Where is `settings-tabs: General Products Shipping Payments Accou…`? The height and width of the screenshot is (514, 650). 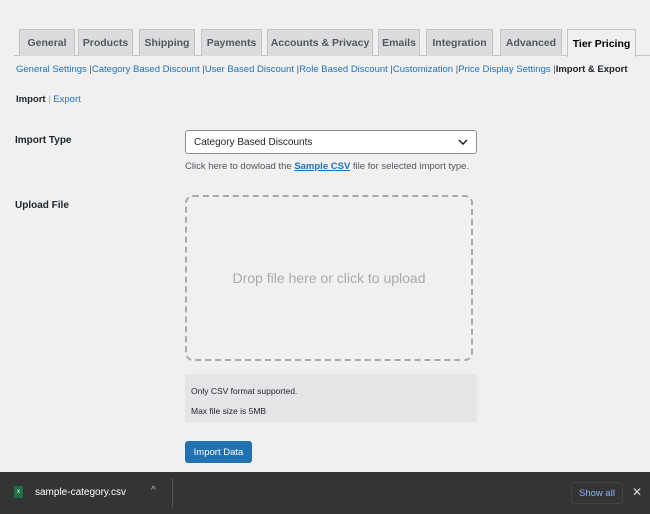 settings-tabs: General Products Shipping Payments Accou… is located at coordinates (332, 43).